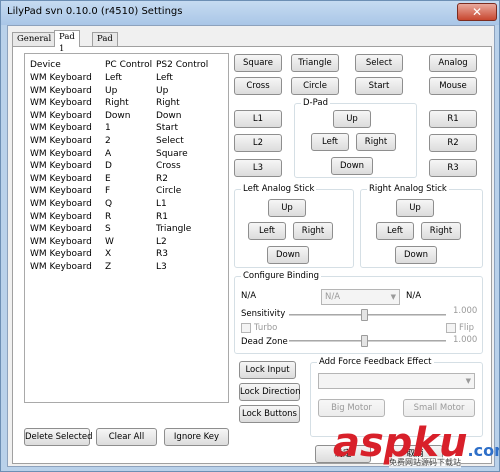  Describe the element at coordinates (246, 328) in the screenshot. I see `turbo-checkbox` at that location.